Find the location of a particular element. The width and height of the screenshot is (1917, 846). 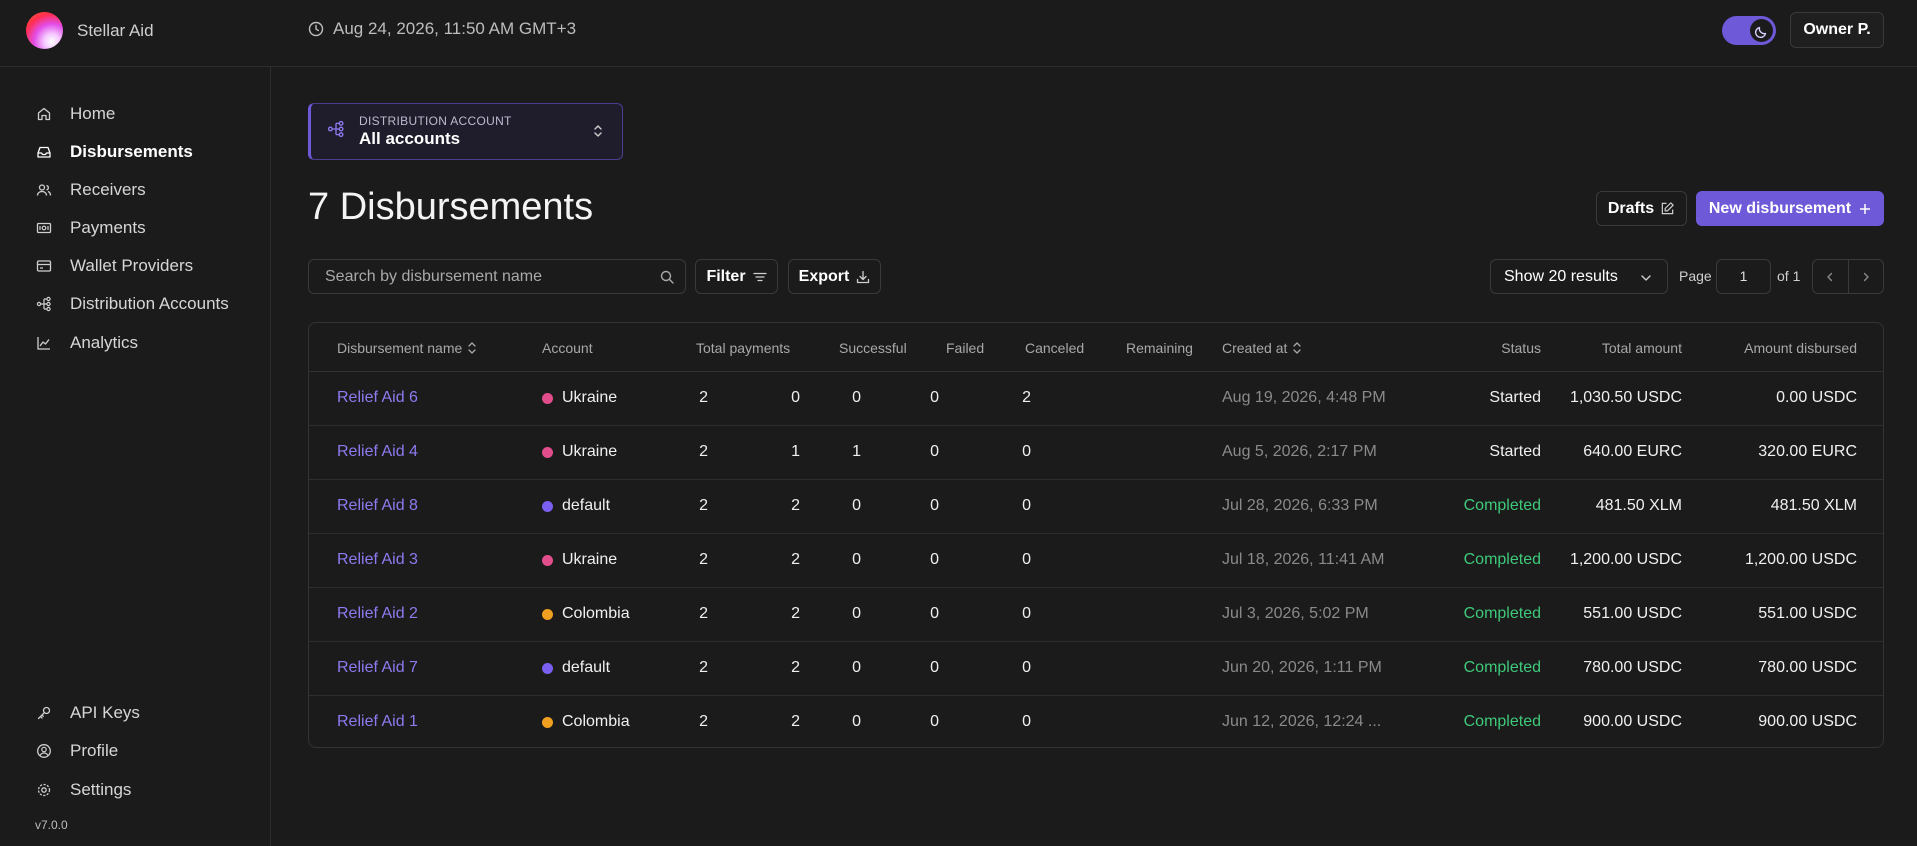

sidebar-item-label: Payments is located at coordinates (108, 227).